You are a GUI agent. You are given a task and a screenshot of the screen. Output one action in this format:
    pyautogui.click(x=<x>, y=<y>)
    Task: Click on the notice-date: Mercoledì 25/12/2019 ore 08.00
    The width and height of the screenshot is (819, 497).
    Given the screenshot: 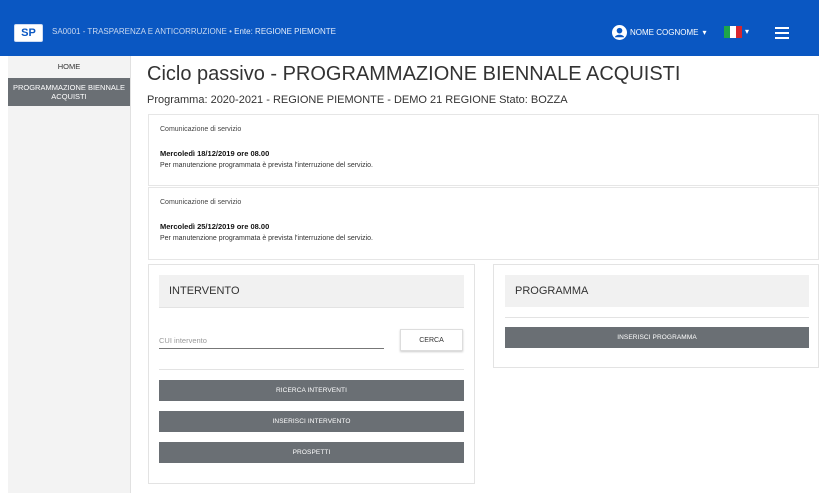 What is the action you would take?
    pyautogui.click(x=215, y=226)
    